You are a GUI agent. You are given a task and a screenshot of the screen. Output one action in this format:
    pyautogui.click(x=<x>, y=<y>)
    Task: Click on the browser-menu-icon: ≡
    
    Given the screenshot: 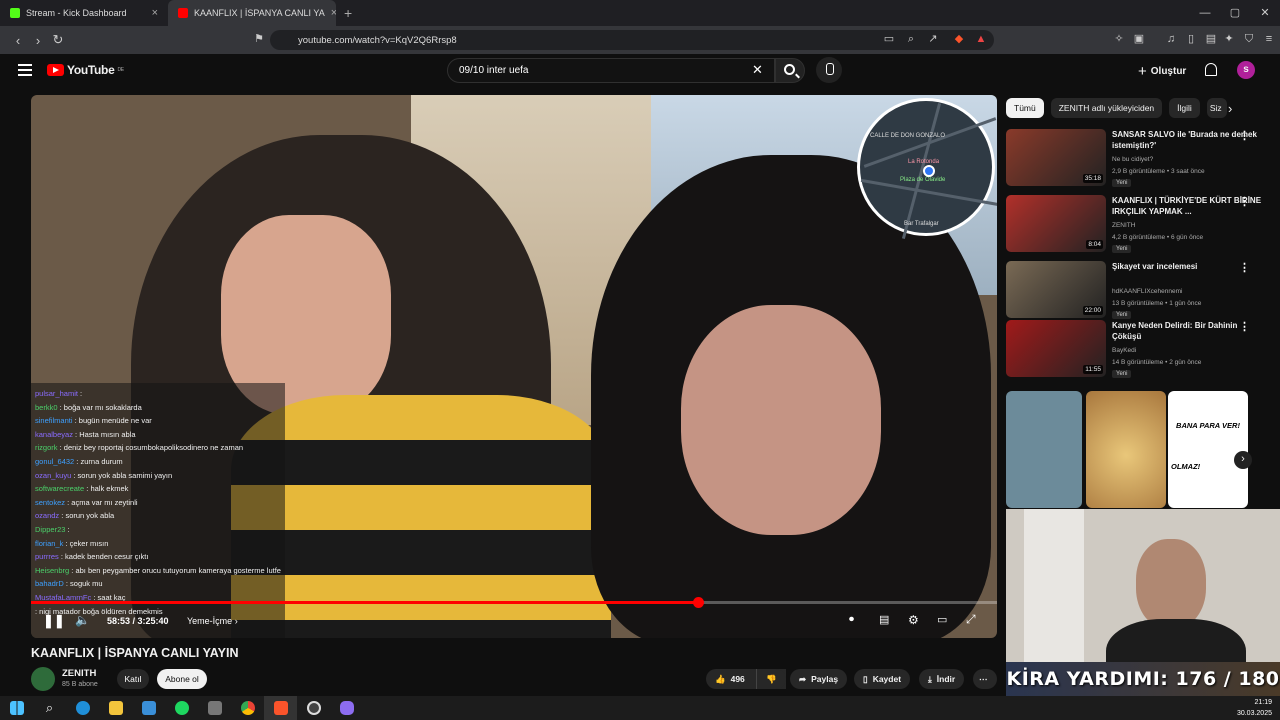 What is the action you would take?
    pyautogui.click(x=1269, y=39)
    